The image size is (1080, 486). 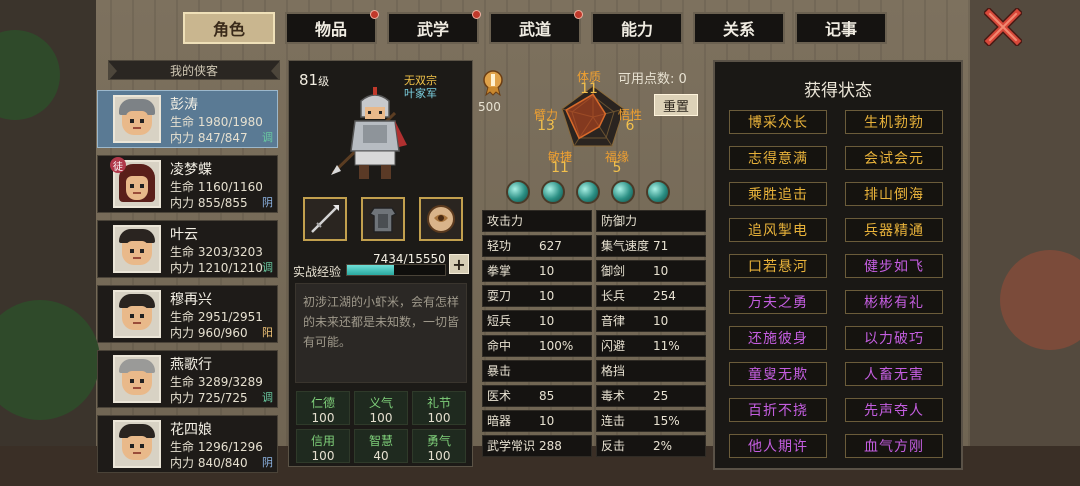 What do you see at coordinates (325, 219) in the screenshot?
I see `weapon-slot` at bounding box center [325, 219].